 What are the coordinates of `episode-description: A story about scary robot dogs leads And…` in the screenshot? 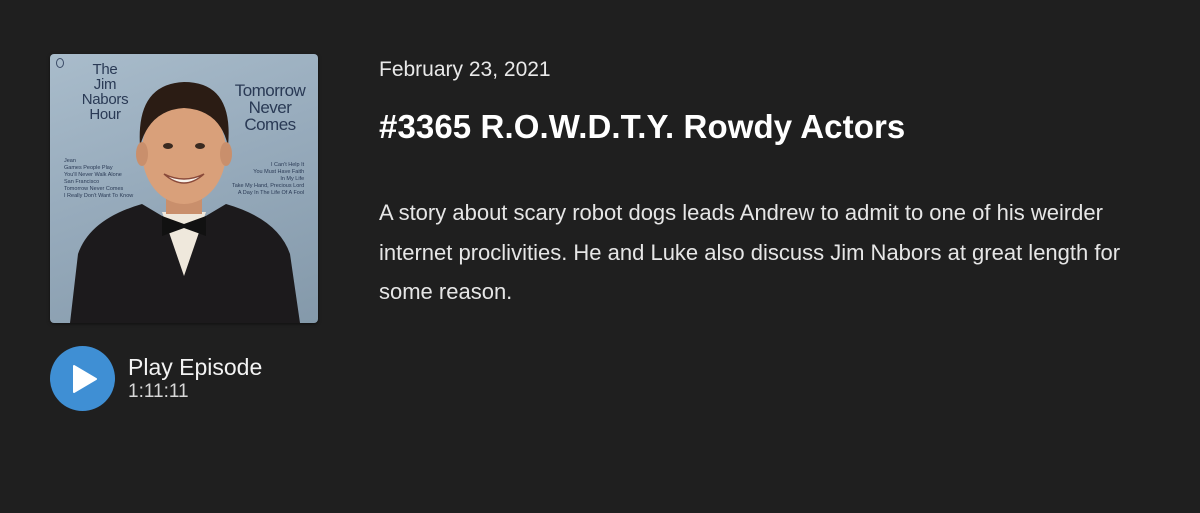 It's located at (750, 252).